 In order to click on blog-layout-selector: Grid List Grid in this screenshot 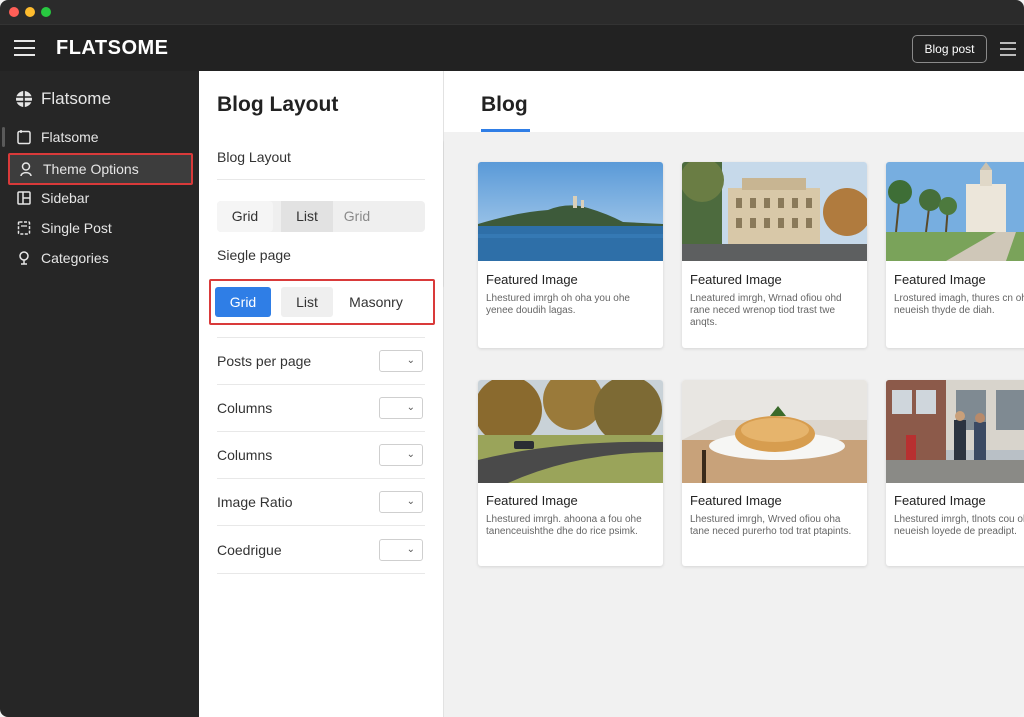, I will do `click(321, 216)`.